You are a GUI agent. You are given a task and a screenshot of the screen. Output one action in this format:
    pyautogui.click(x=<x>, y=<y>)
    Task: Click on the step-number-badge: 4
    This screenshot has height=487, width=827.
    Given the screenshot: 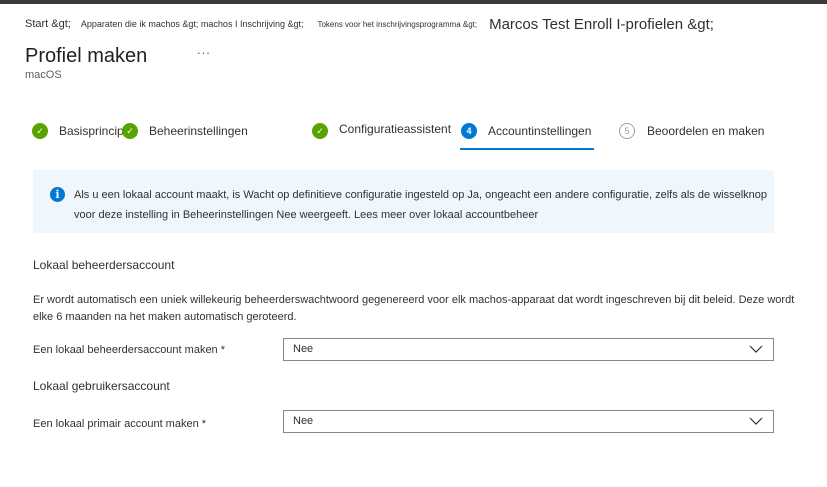 What is the action you would take?
    pyautogui.click(x=469, y=131)
    